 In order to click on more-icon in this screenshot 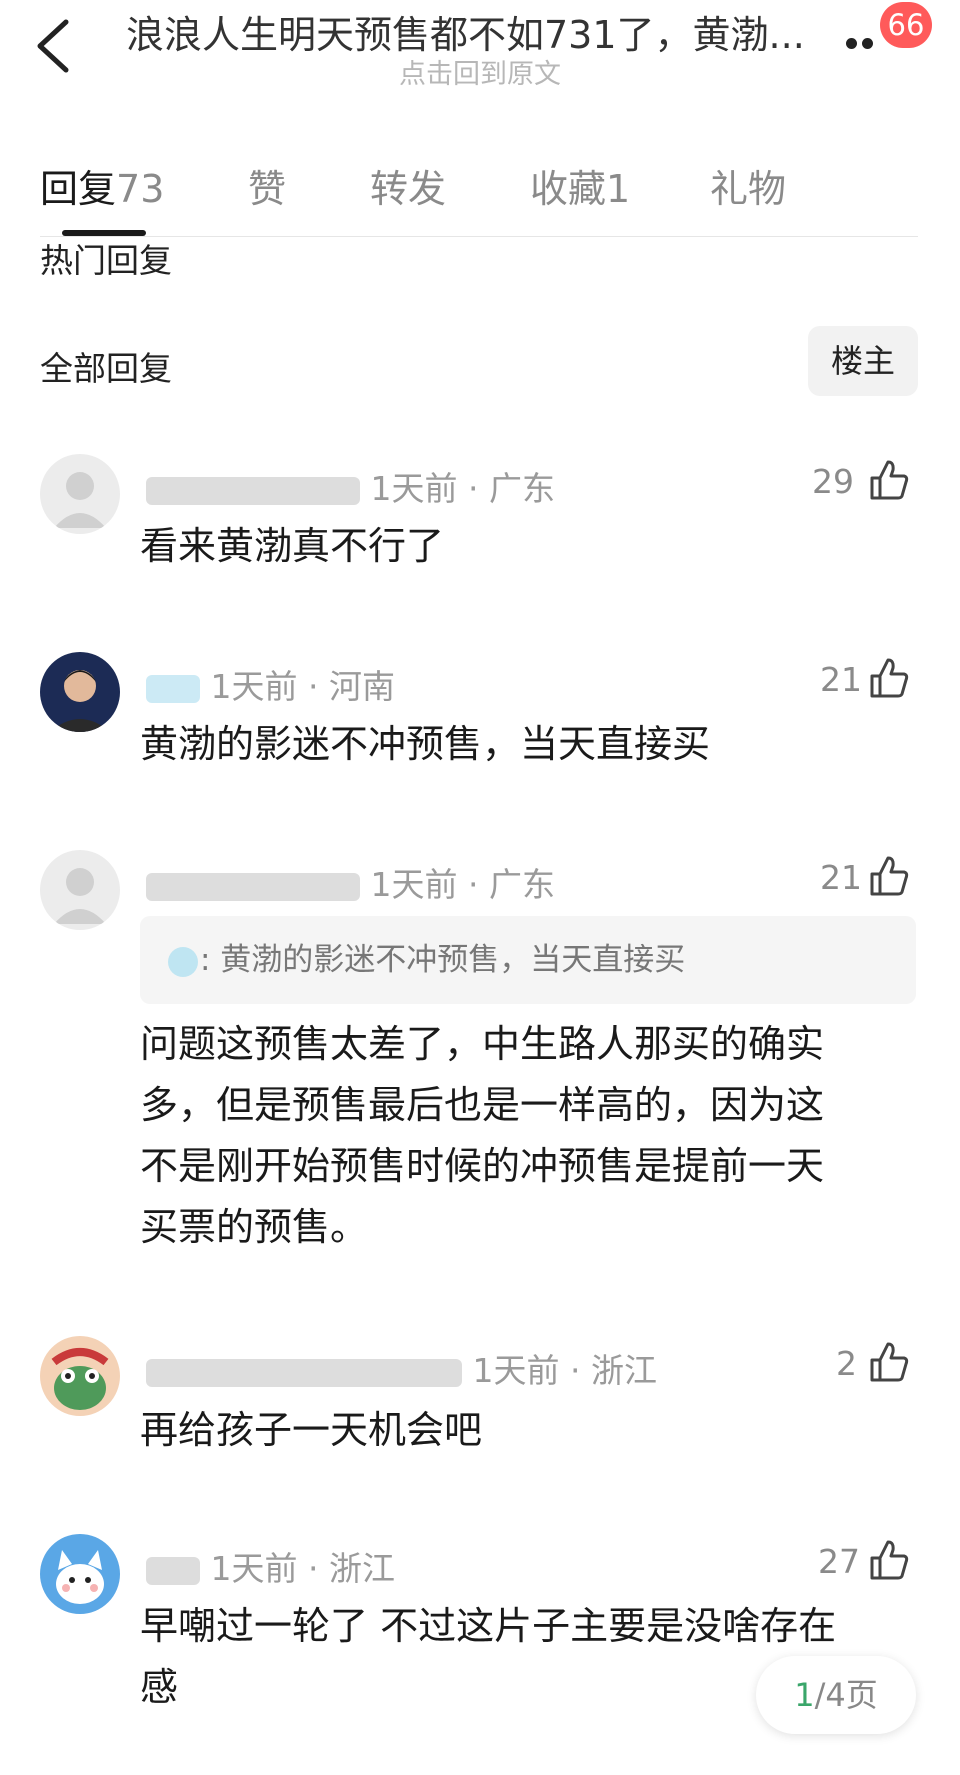, I will do `click(864, 44)`.